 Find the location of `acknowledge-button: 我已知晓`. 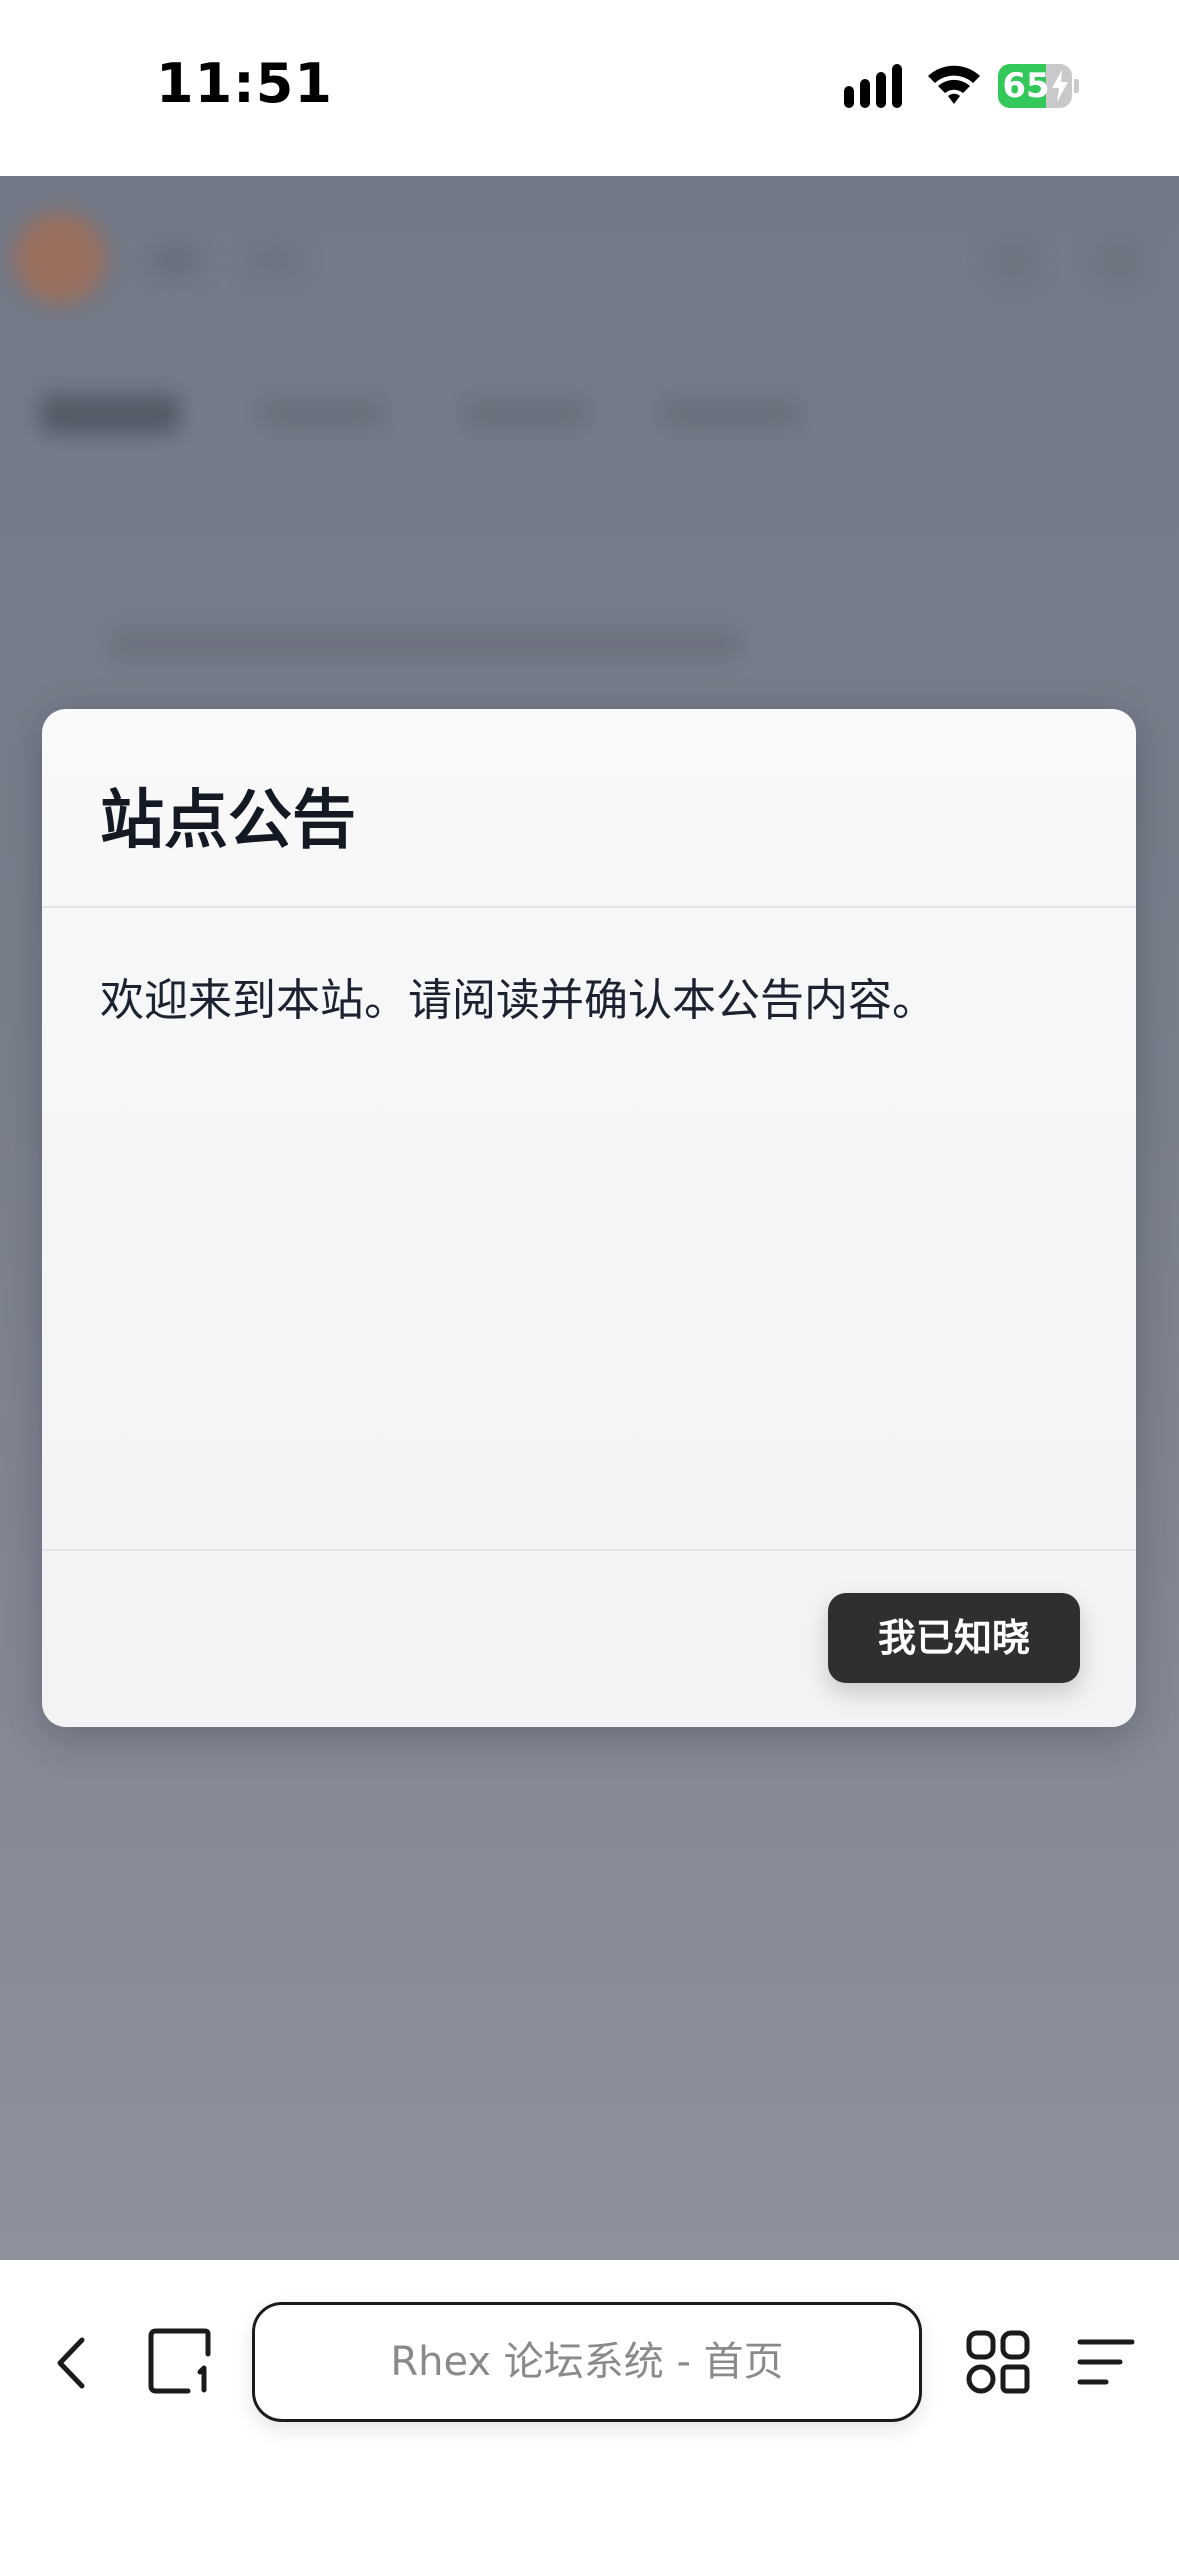

acknowledge-button: 我已知晓 is located at coordinates (954, 1638).